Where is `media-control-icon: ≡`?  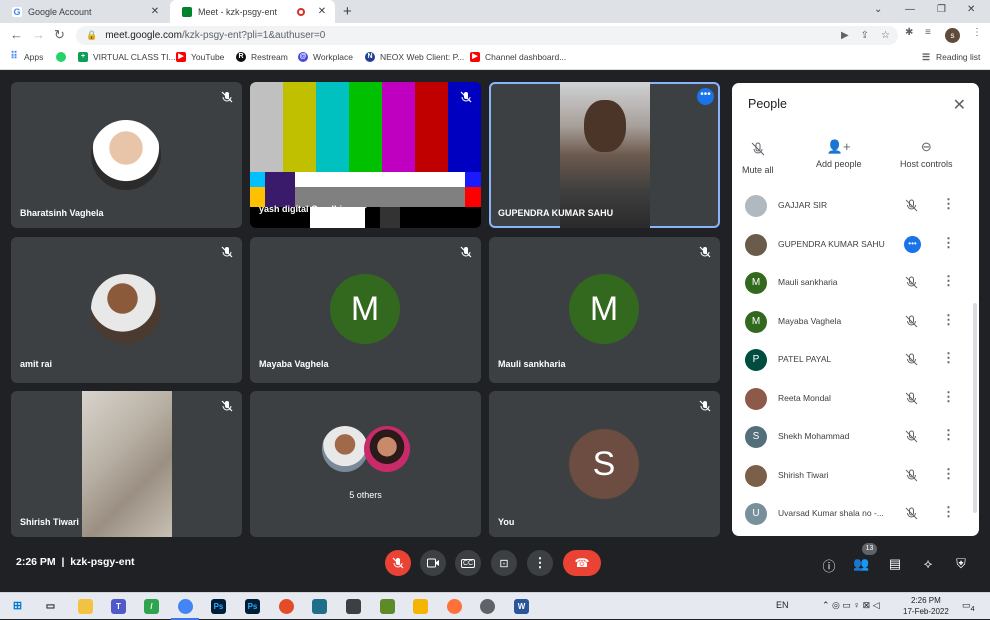 media-control-icon: ≡ is located at coordinates (928, 32).